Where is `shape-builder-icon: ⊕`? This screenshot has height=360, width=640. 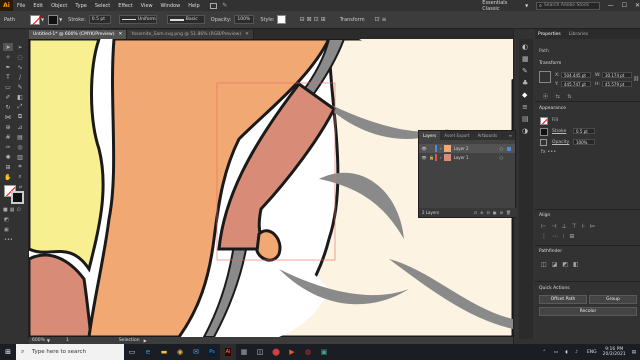
shape-builder-icon: ⊕ is located at coordinates (8, 127).